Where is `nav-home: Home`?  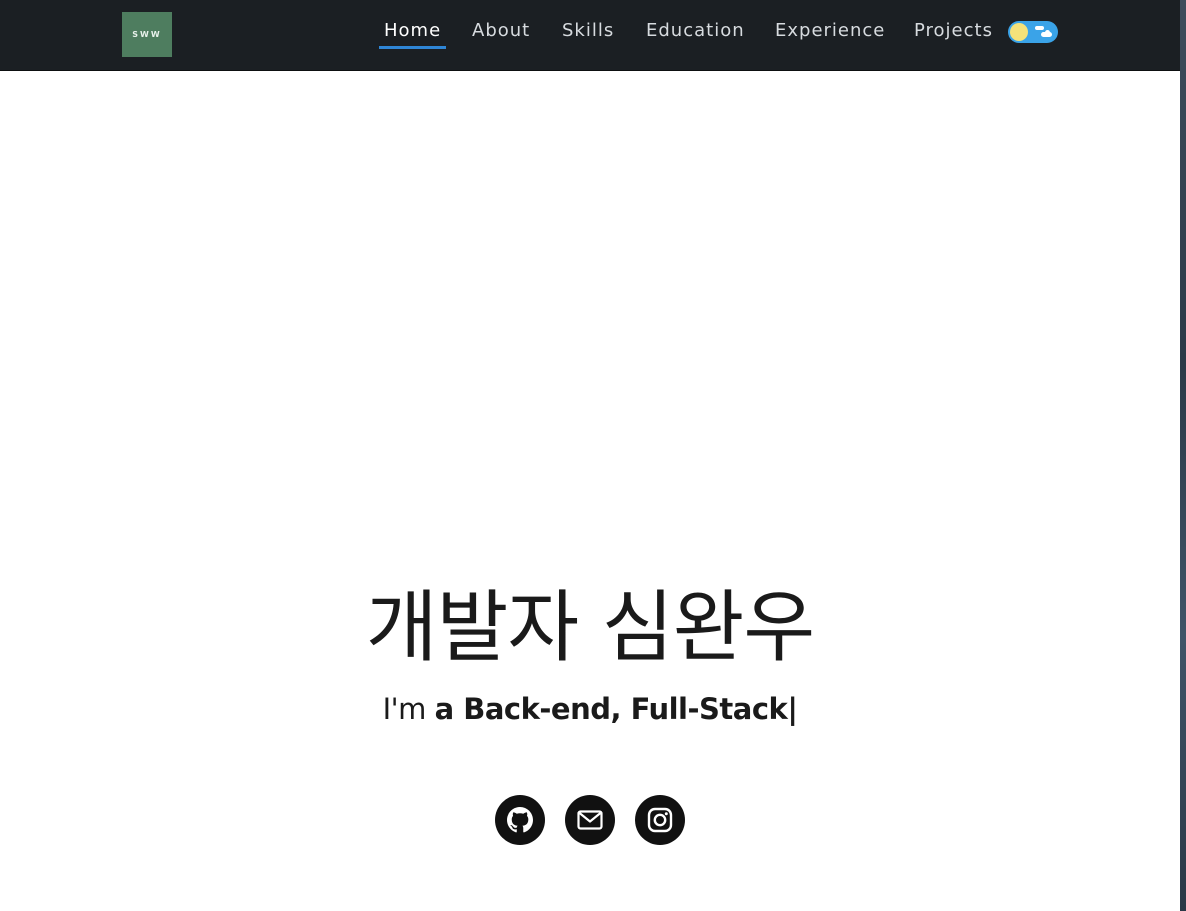 nav-home: Home is located at coordinates (413, 34).